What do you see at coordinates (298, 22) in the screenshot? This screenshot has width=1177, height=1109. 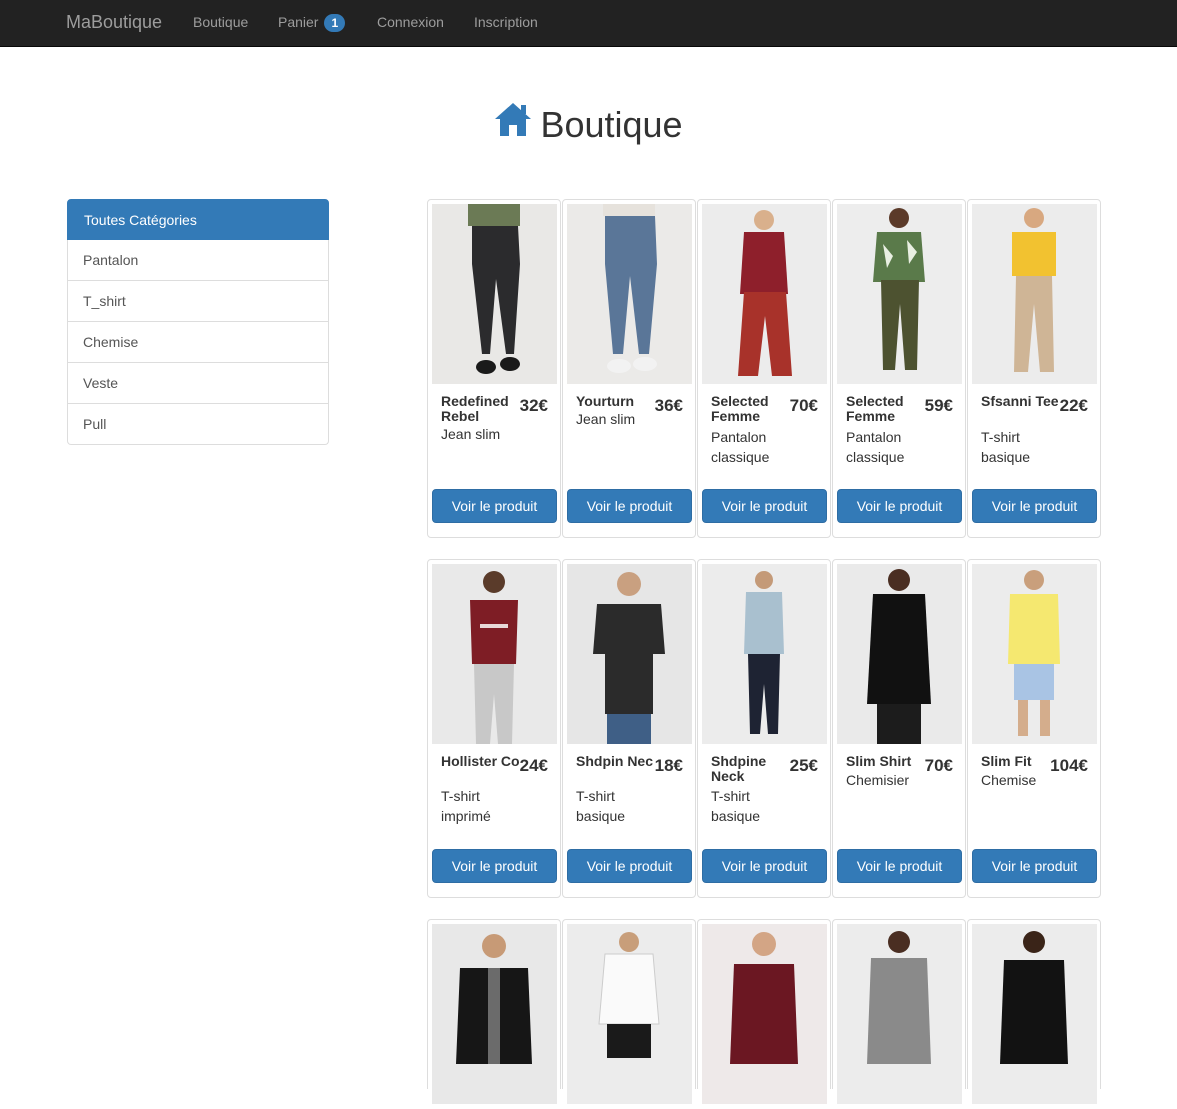 I see `nav-link-panier-label: Panier` at bounding box center [298, 22].